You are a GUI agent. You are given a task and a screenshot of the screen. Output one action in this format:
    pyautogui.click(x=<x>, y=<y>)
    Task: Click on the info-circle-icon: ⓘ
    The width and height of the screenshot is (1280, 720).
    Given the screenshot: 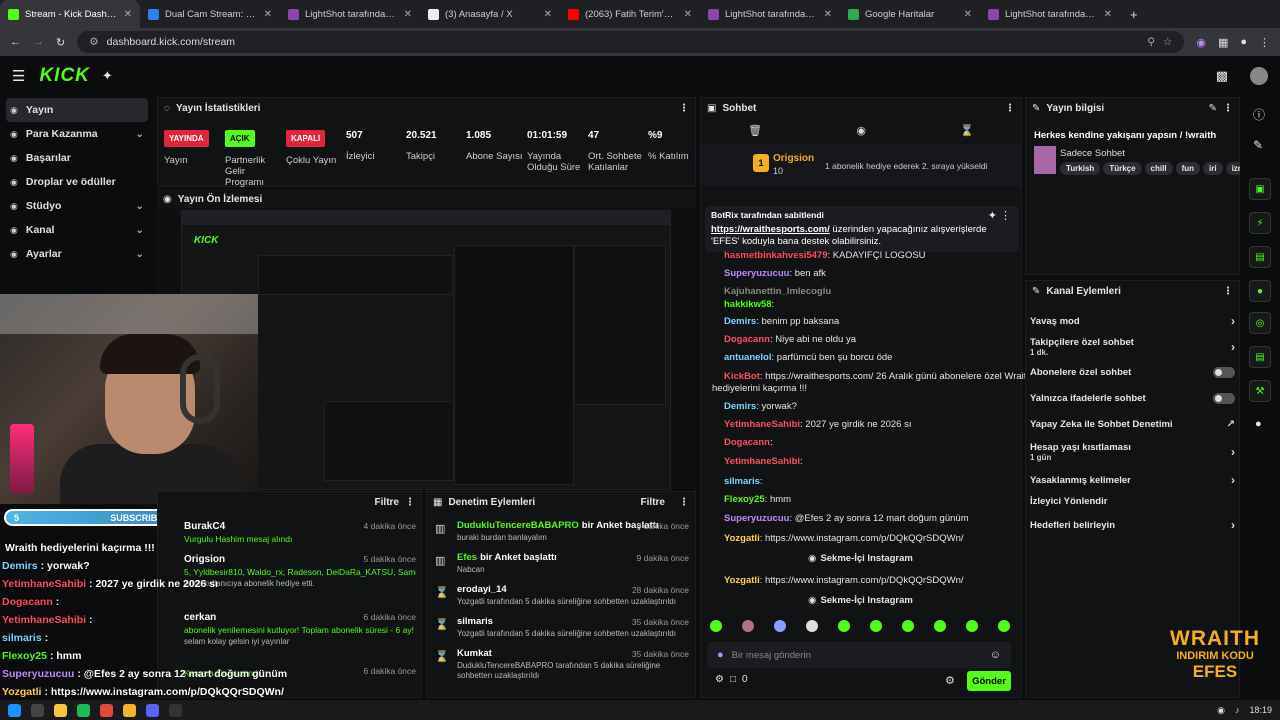 What is the action you would take?
    pyautogui.click(x=1259, y=114)
    